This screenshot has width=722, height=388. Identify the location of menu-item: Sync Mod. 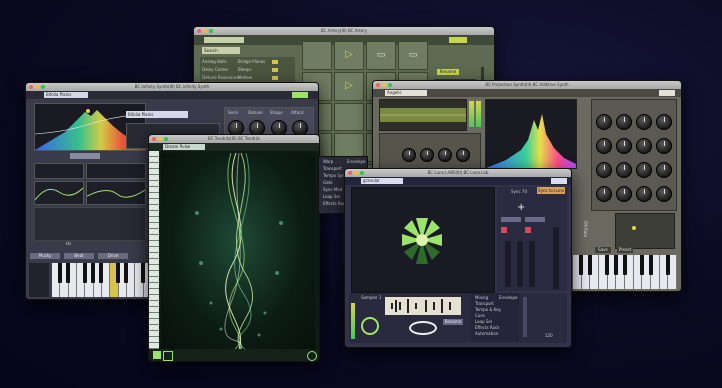
(332, 189).